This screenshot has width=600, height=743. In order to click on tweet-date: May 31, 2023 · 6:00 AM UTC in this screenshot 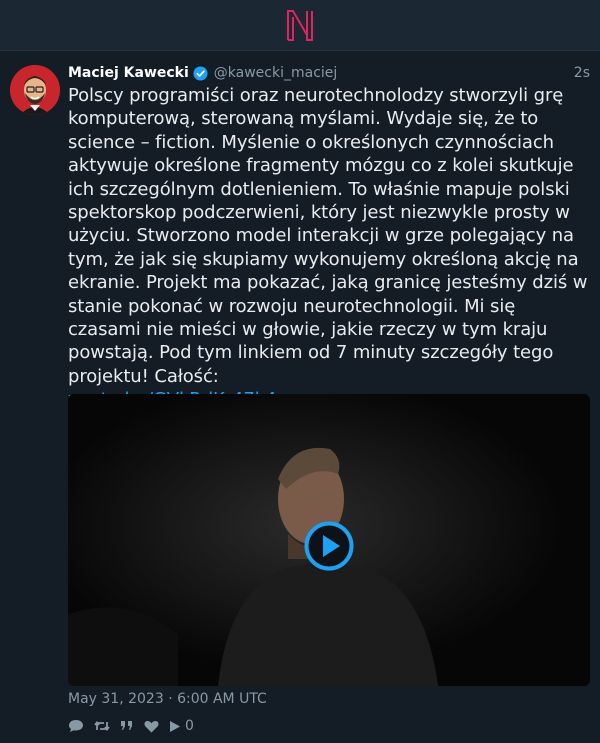, I will do `click(167, 699)`.